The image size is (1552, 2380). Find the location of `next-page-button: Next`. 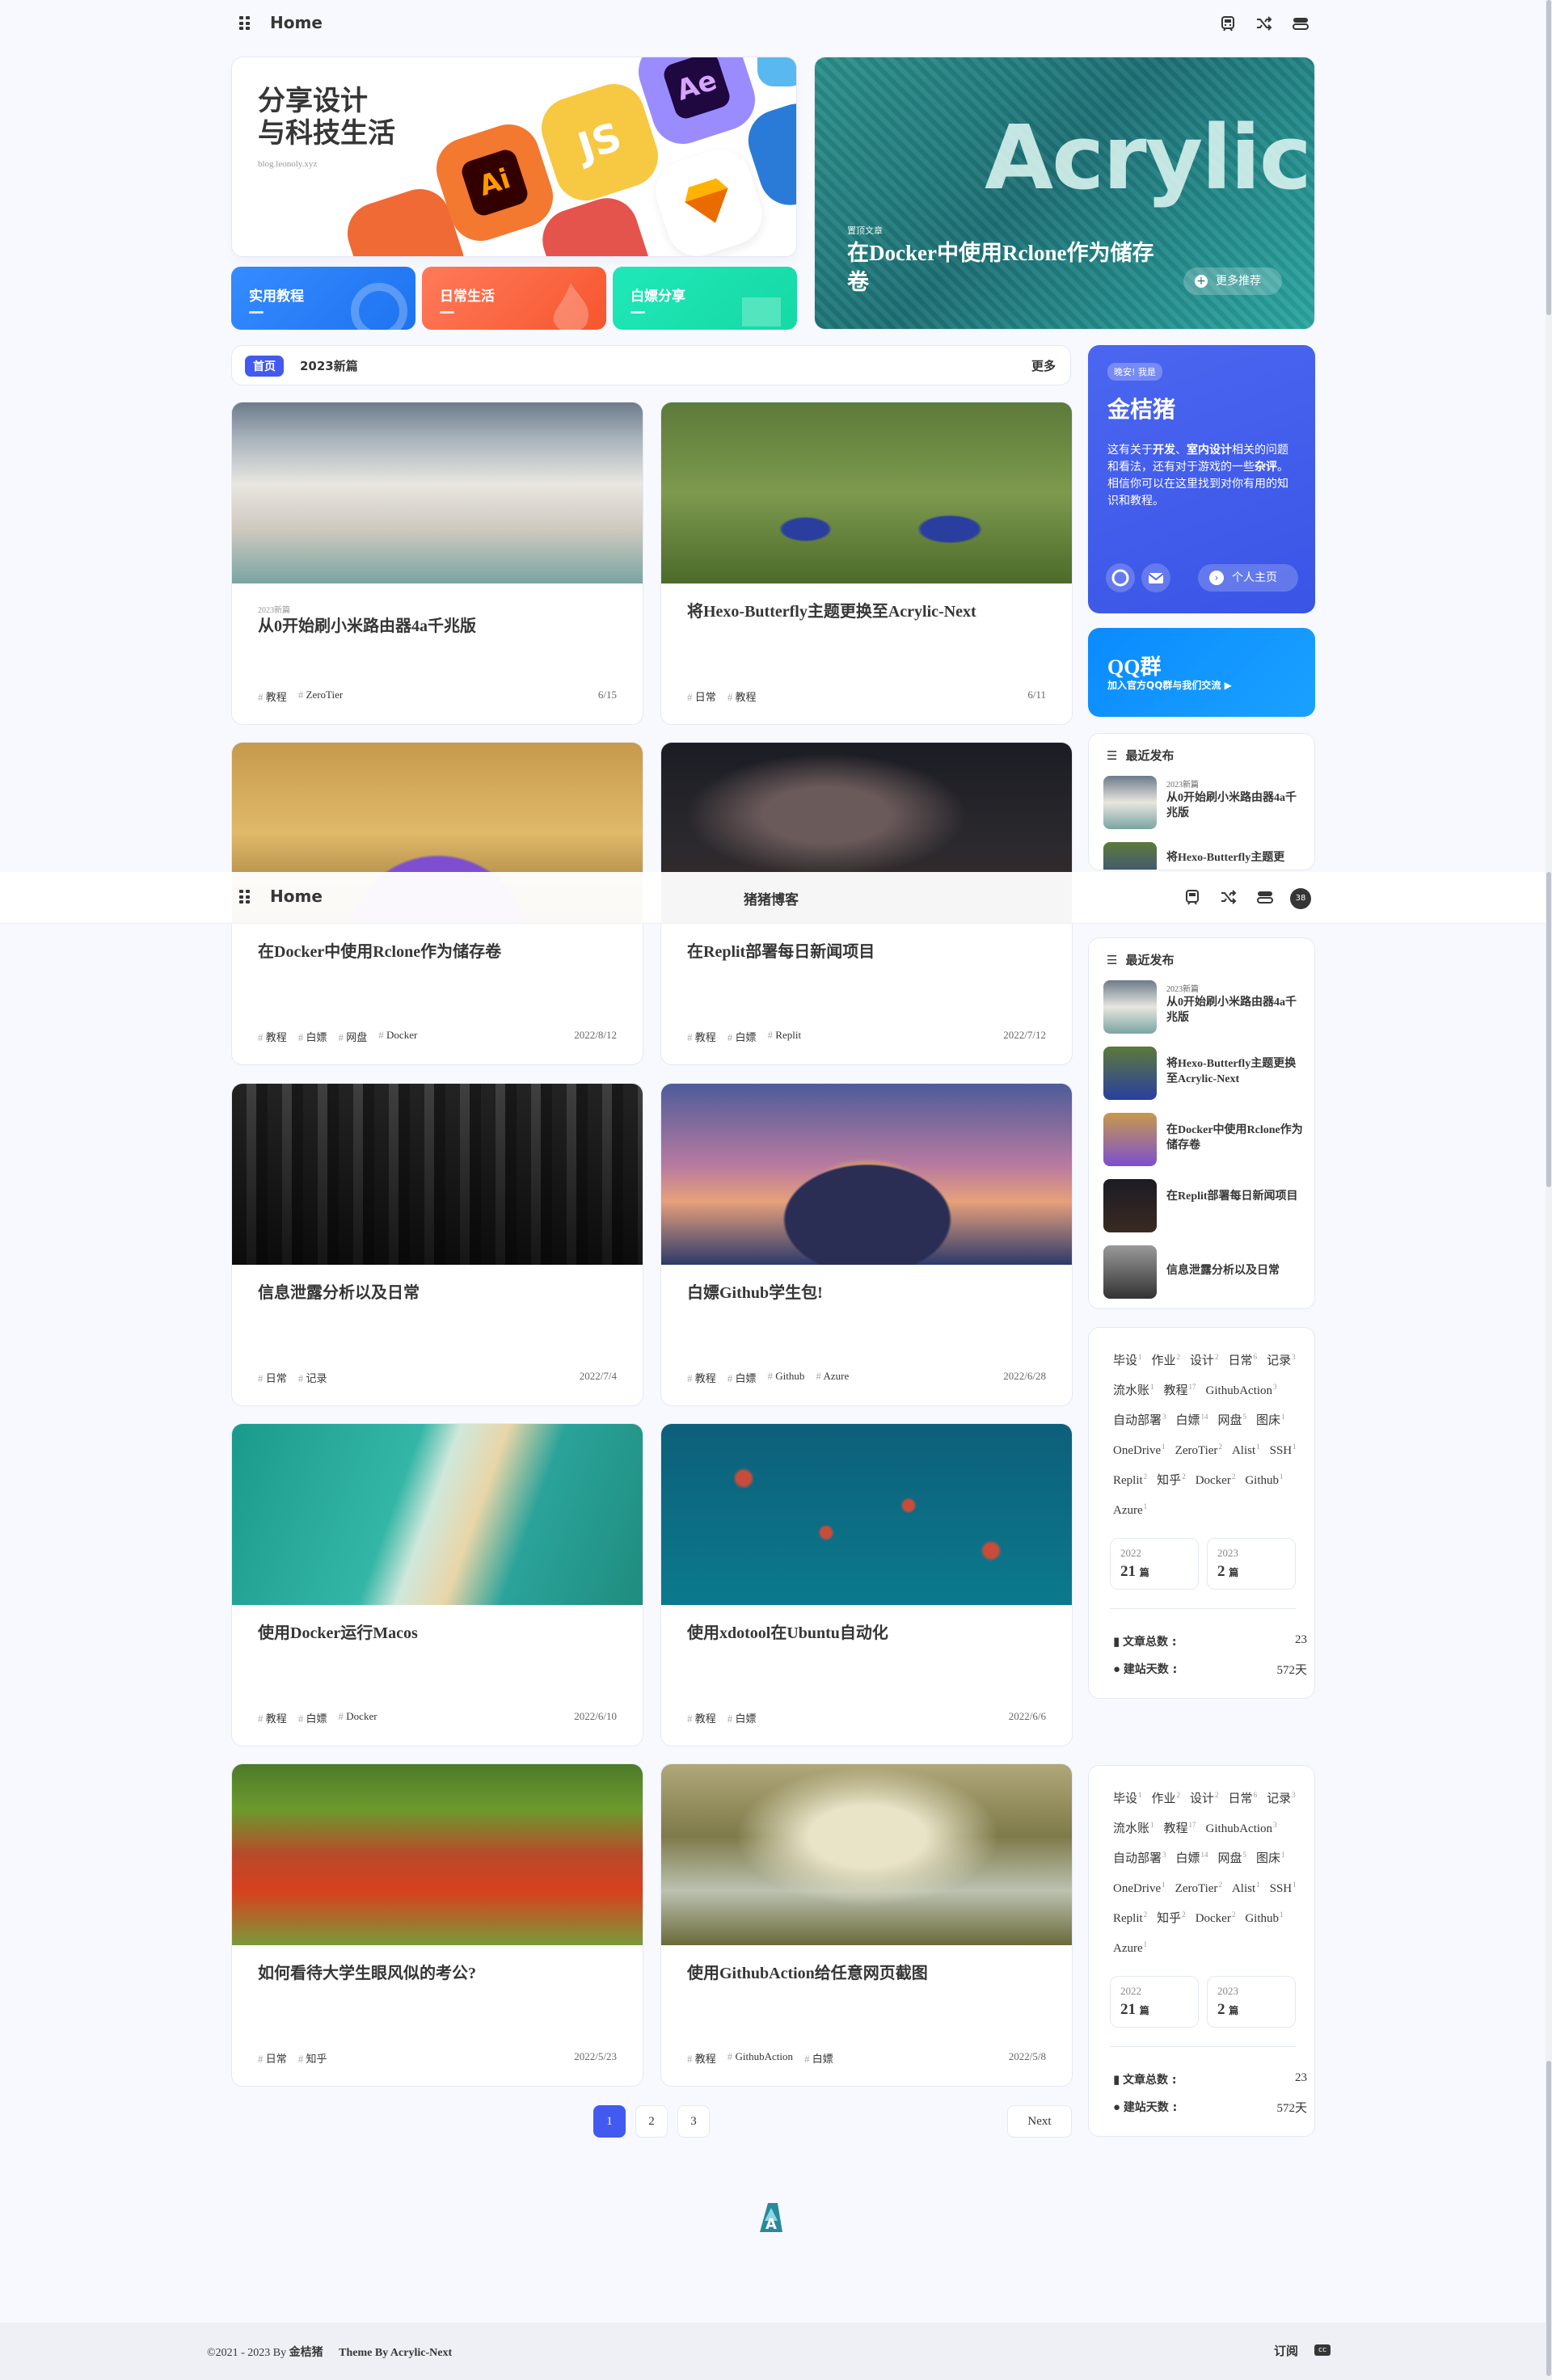

next-page-button: Next is located at coordinates (1039, 2121).